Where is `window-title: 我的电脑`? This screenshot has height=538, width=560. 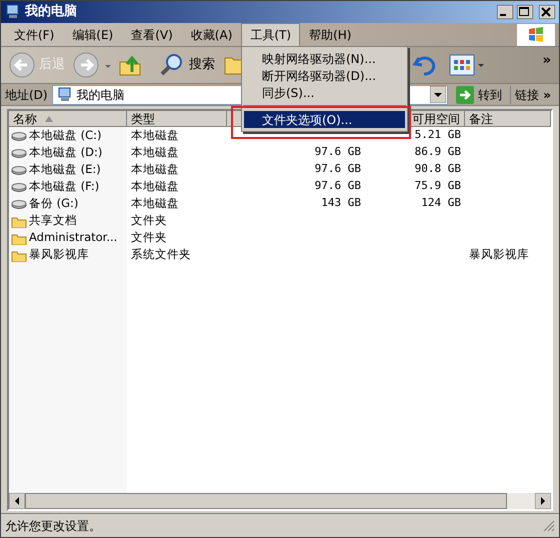 window-title: 我的电脑 is located at coordinates (51, 12).